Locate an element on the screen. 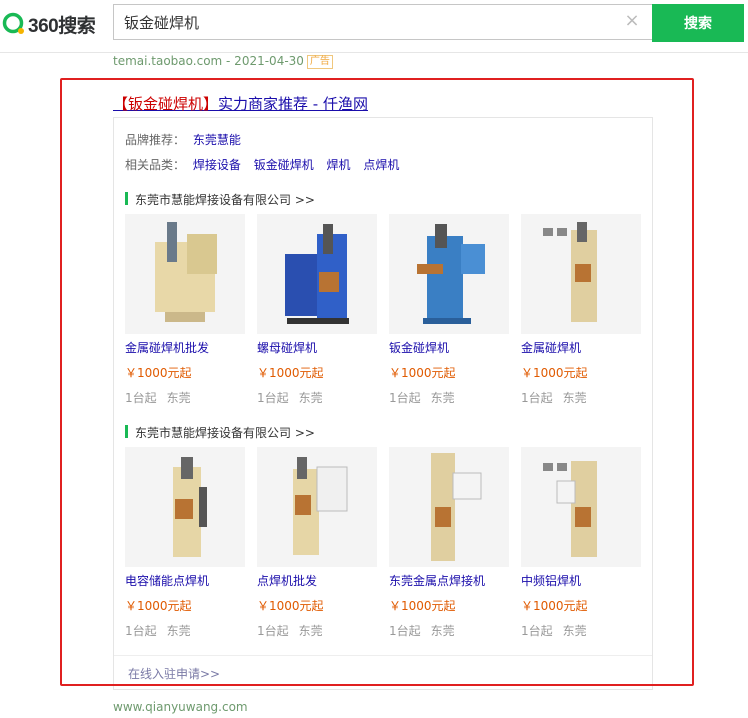 The width and height of the screenshot is (748, 718). clear-icon: × is located at coordinates (632, 21).